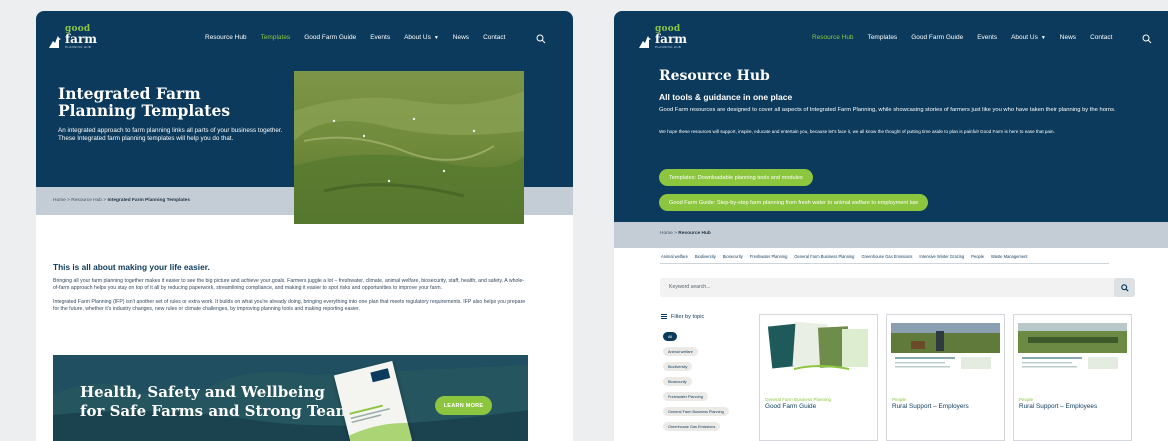  I want to click on topic-link: General Farm Business Planning, so click(824, 256).